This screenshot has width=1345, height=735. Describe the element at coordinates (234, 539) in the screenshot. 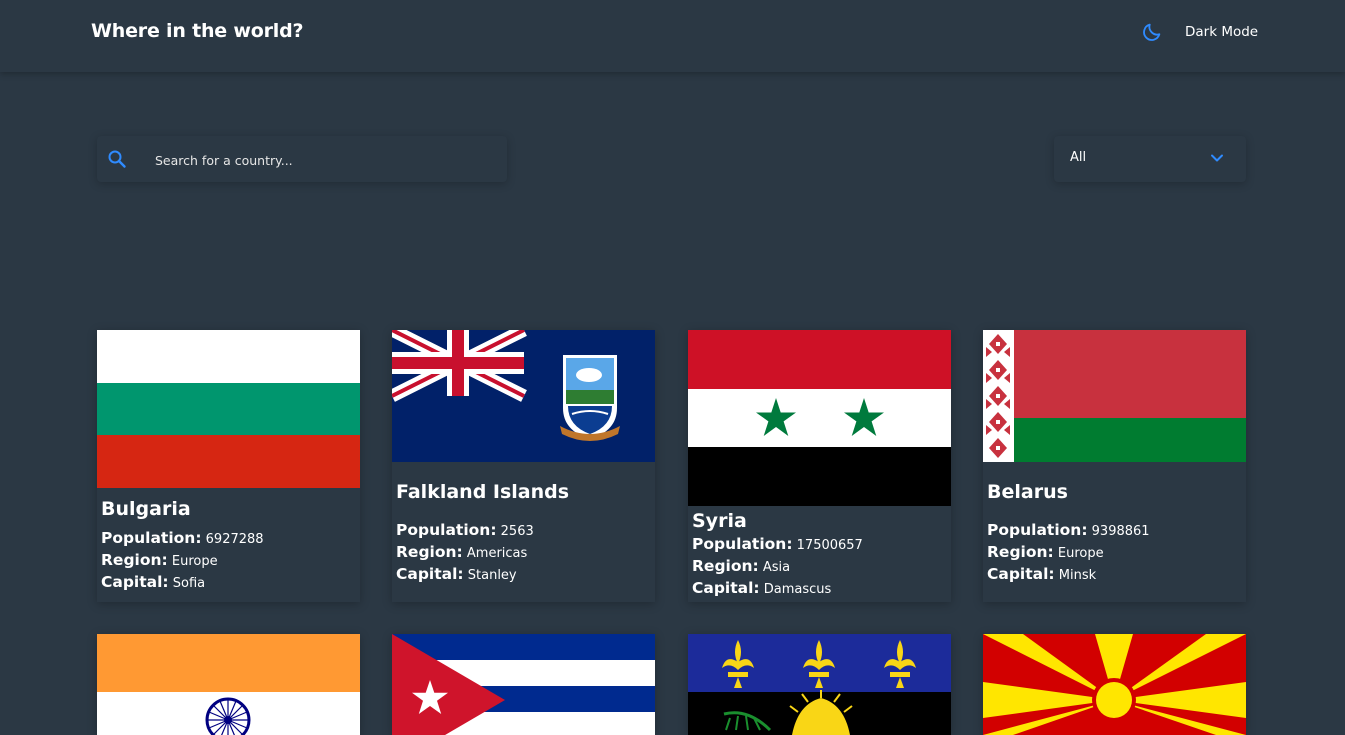

I see `population-value: 6927288` at that location.